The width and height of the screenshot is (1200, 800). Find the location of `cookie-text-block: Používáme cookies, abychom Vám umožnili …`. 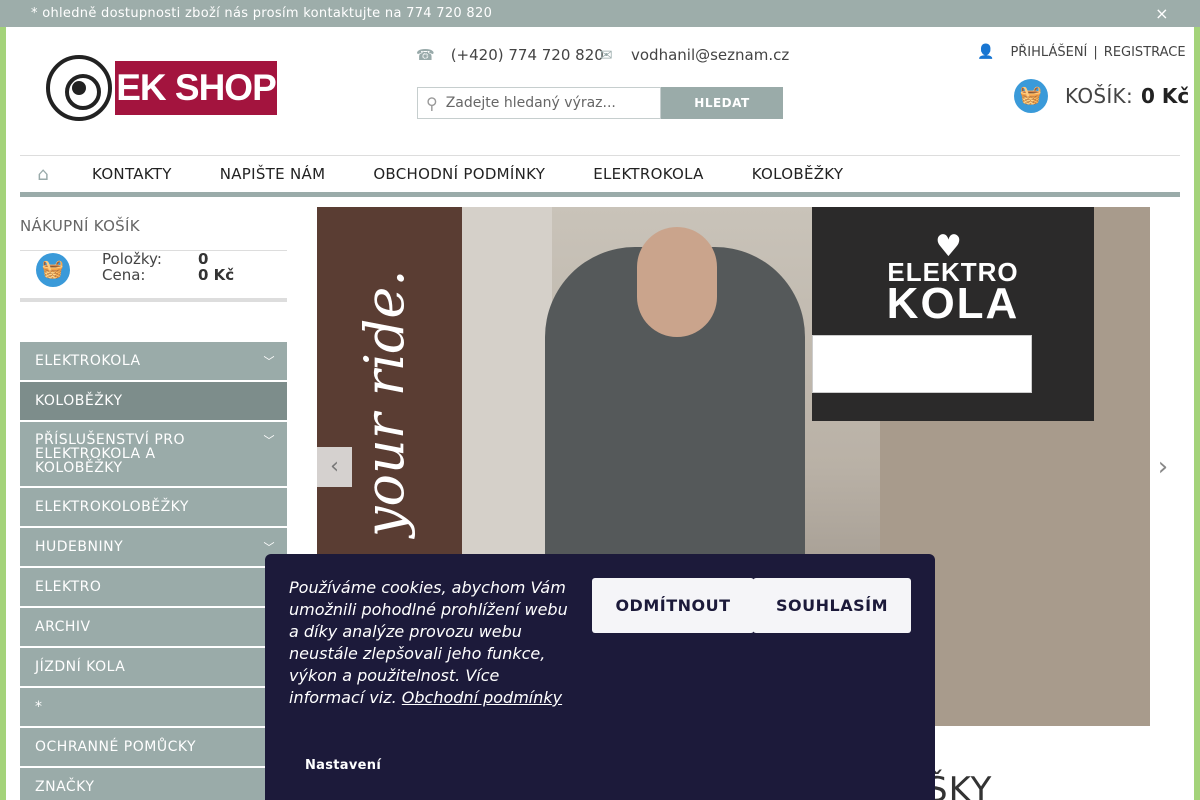

cookie-text-block: Používáme cookies, abychom Vám umožnili … is located at coordinates (431, 643).